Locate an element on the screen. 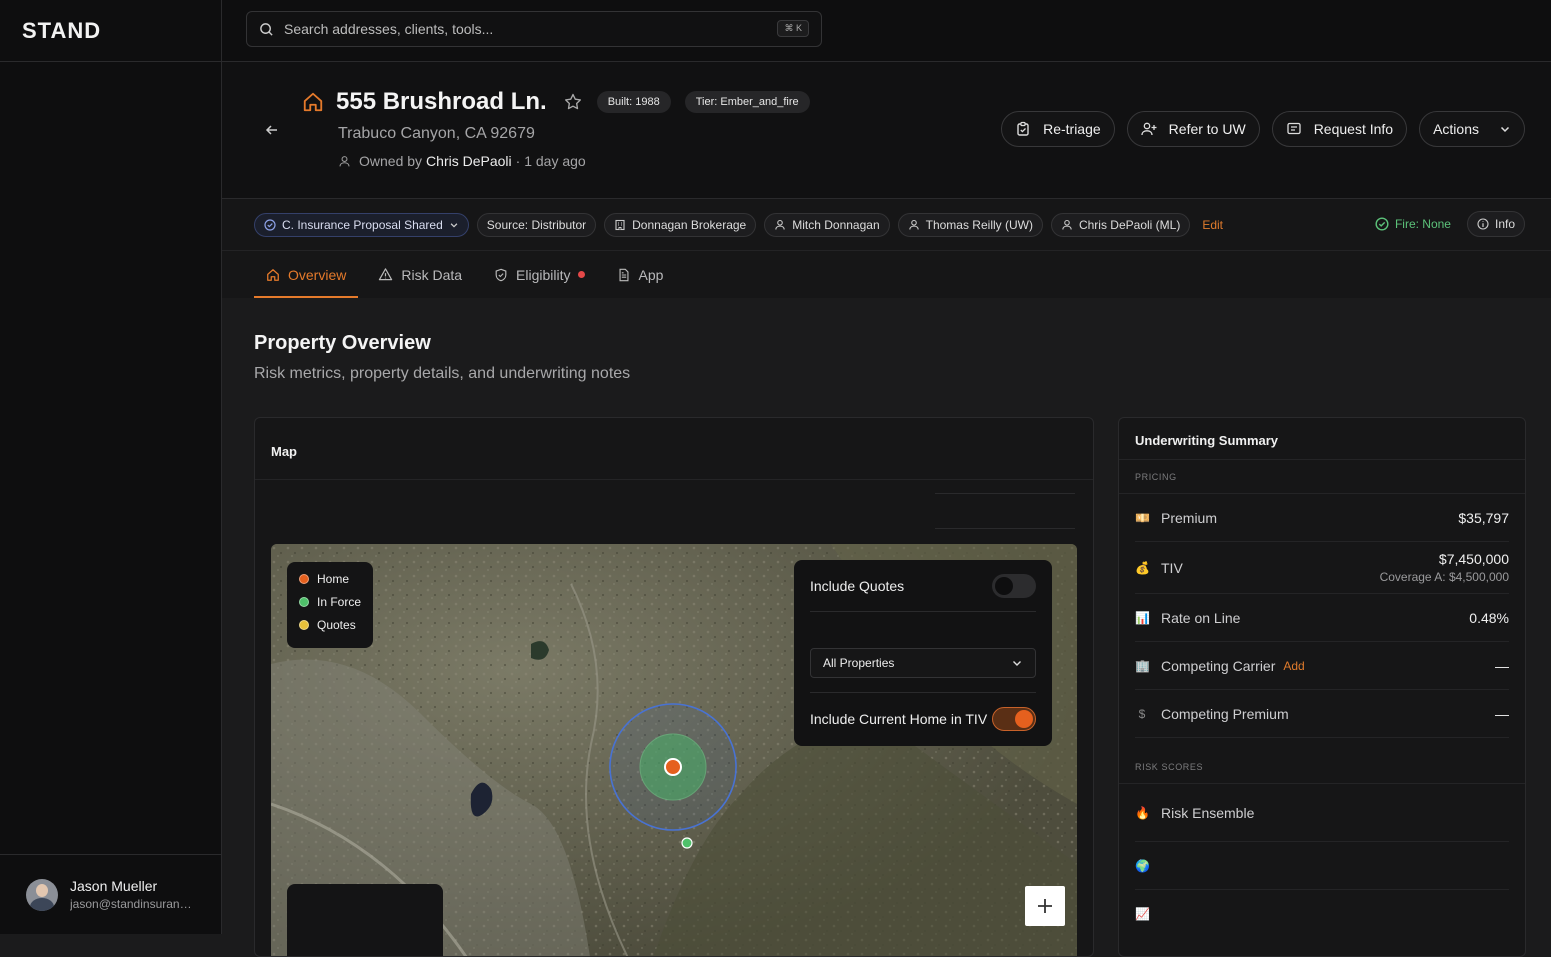 The image size is (1551, 957). warning-icon is located at coordinates (386, 274).